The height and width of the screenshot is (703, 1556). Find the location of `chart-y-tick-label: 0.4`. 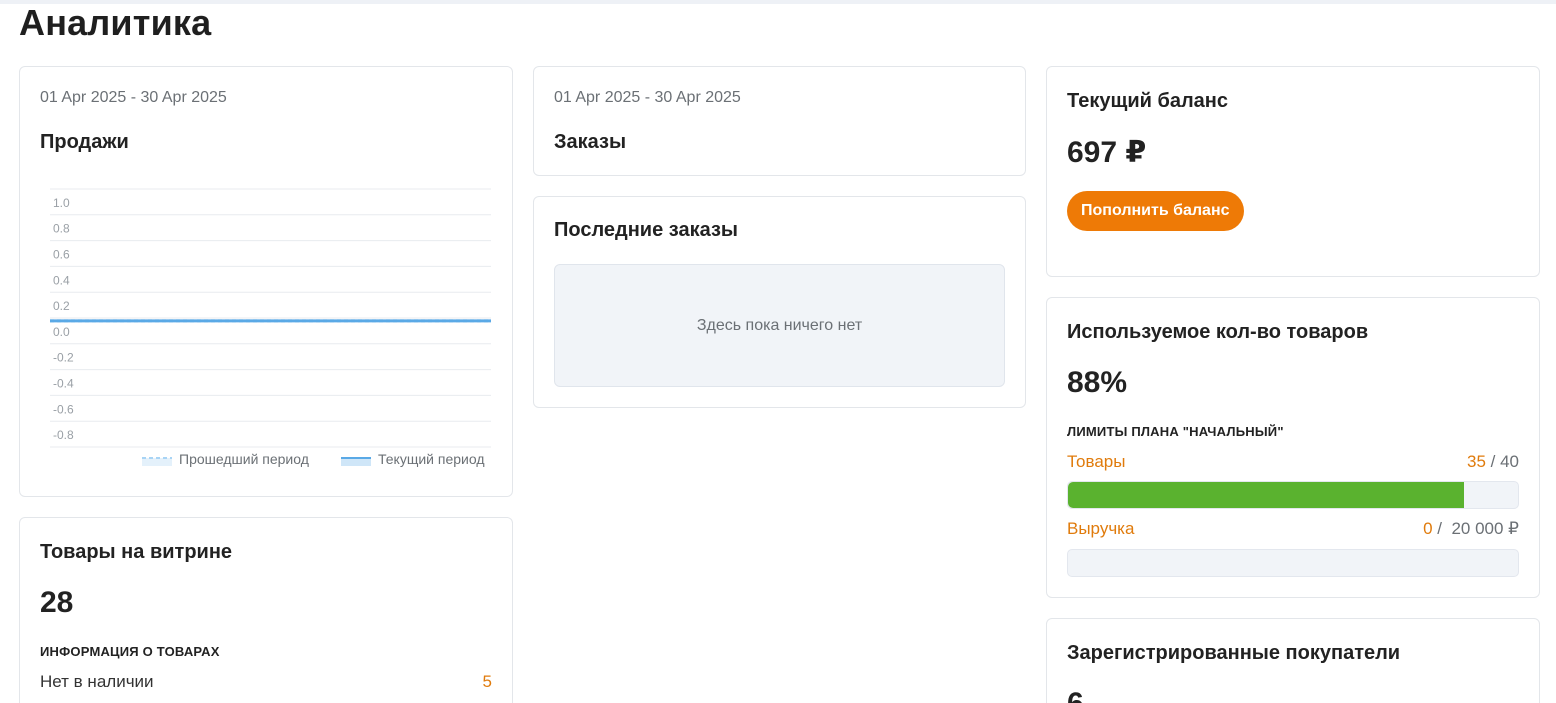

chart-y-tick-label: 0.4 is located at coordinates (61, 280).